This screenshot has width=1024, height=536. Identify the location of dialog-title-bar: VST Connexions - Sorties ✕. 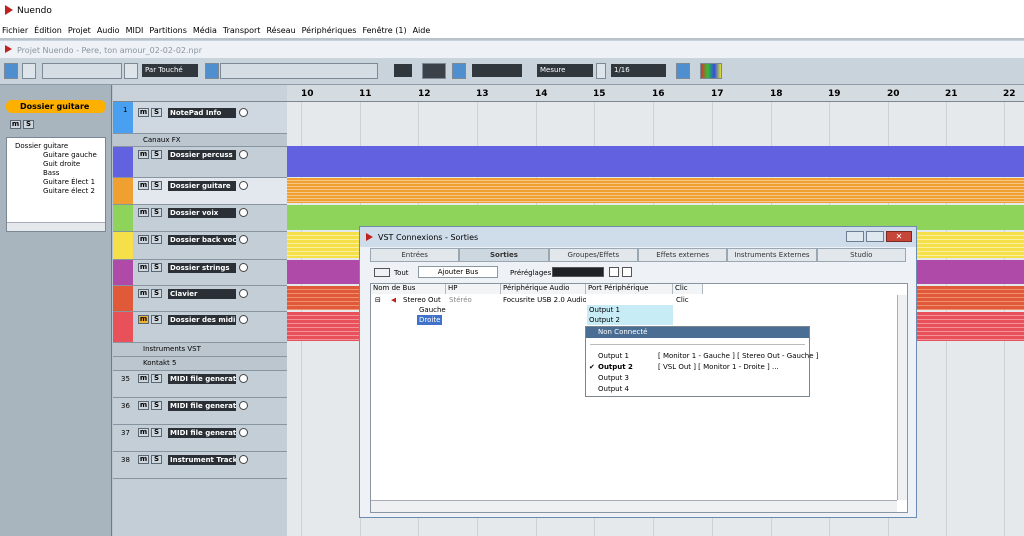
(638, 237).